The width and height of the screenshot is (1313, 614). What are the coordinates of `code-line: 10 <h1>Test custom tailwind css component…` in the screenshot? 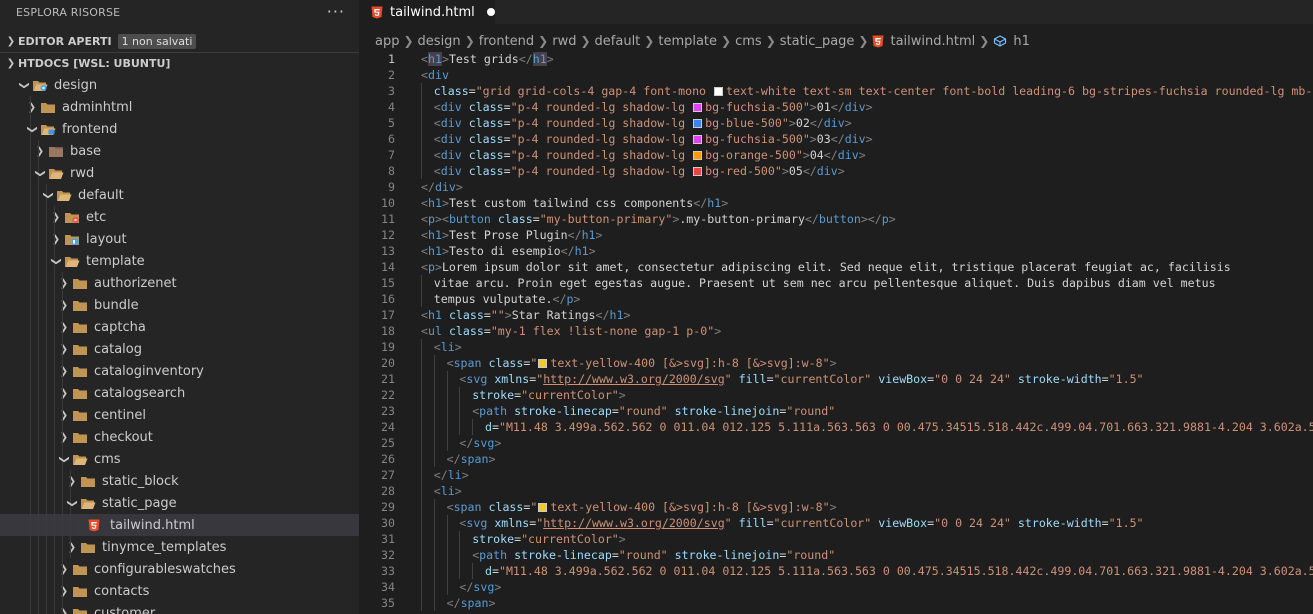 It's located at (836, 203).